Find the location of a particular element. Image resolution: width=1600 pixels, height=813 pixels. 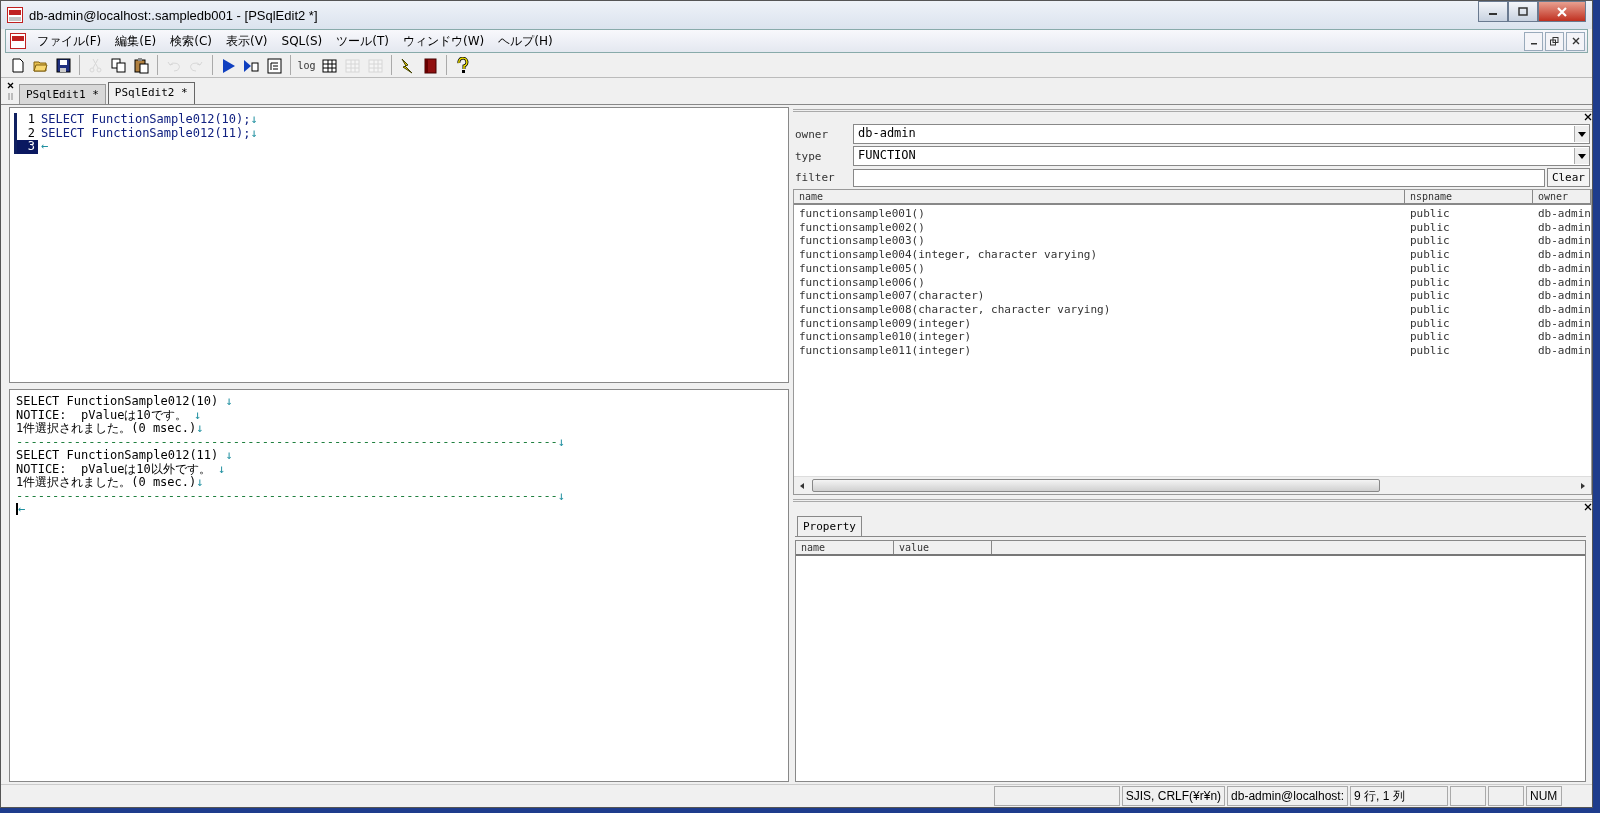

menu-item: ウィンドウ(W) is located at coordinates (444, 41).